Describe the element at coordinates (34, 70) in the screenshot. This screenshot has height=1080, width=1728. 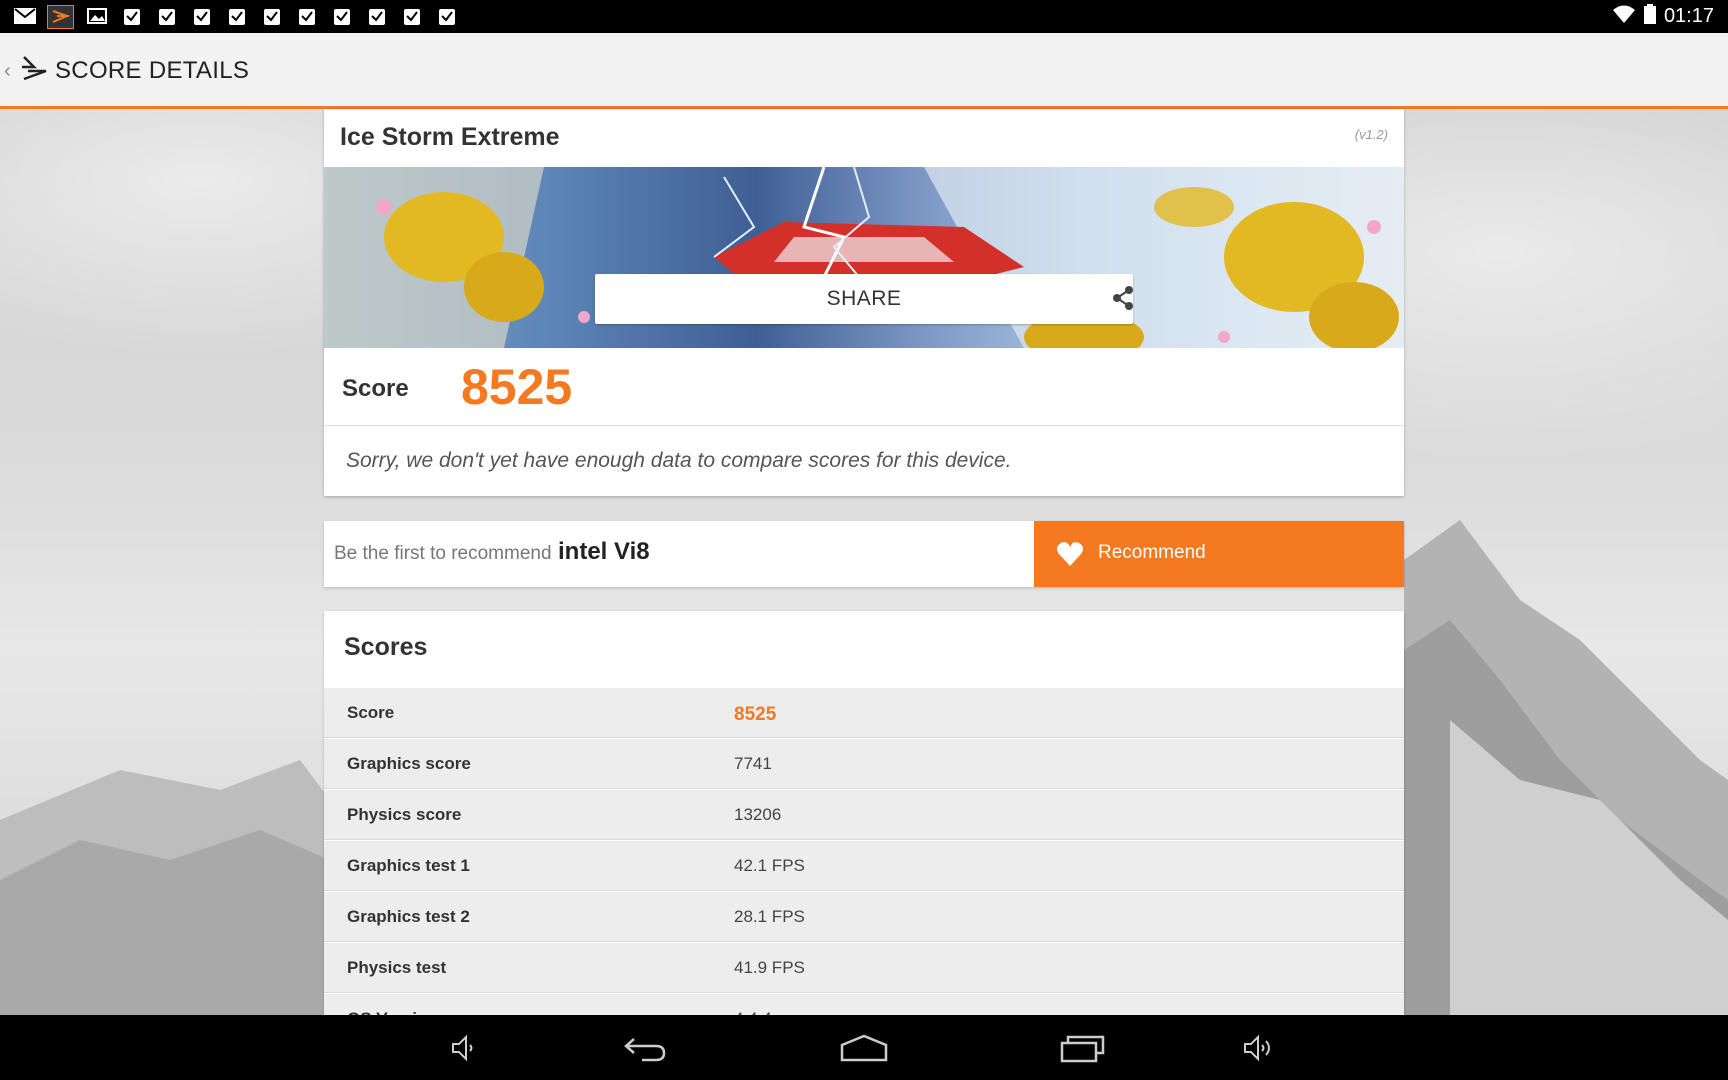
I see `3dmark-logo-icon` at that location.